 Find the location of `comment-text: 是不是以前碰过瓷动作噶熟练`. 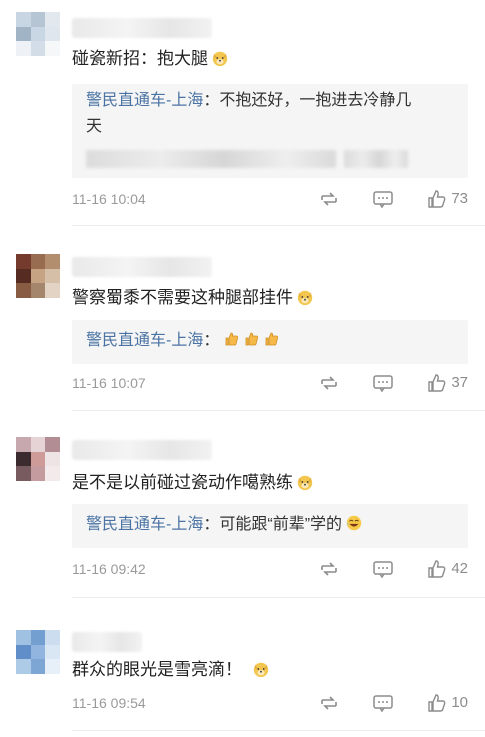

comment-text: 是不是以前碰过瓷动作噶熟练 is located at coordinates (193, 483).